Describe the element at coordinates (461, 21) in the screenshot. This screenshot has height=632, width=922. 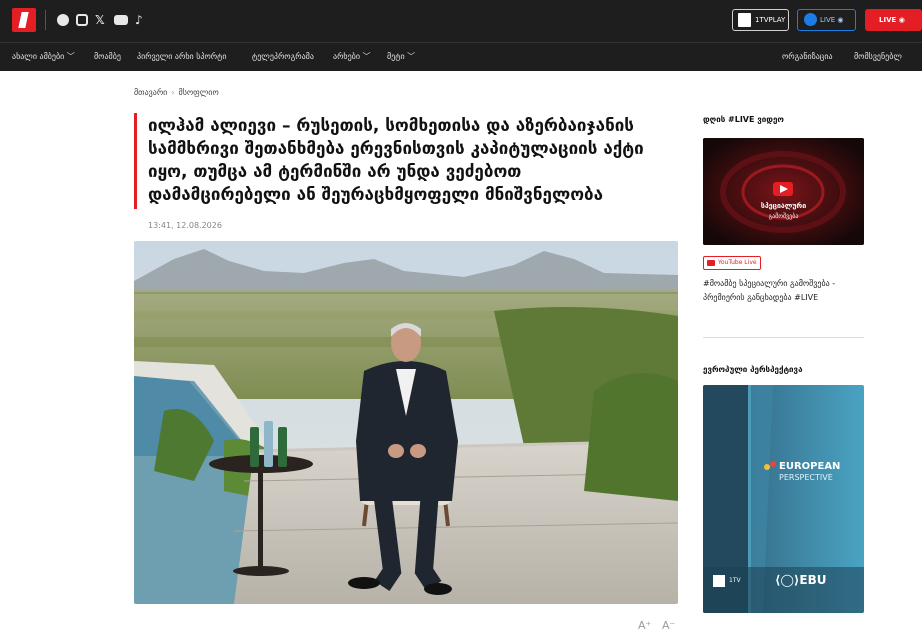
I see `top-bar: 𝕏 ♪ 1TVPLAY LIVE ◉ LIVE ◉` at that location.